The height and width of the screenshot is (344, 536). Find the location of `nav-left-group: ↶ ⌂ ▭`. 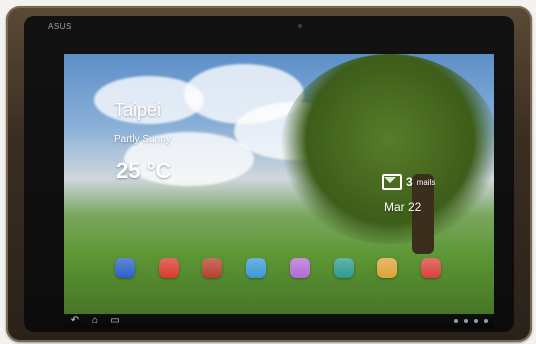

nav-left-group: ↶ ⌂ ▭ is located at coordinates (95, 321).